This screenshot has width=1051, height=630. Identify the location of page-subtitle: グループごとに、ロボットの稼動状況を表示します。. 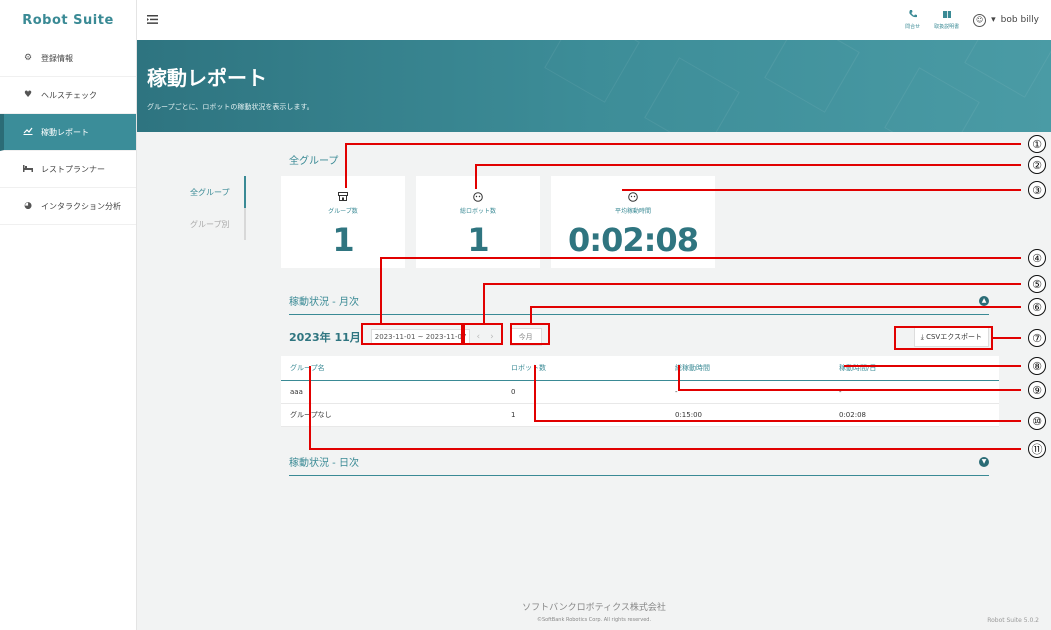
(230, 107).